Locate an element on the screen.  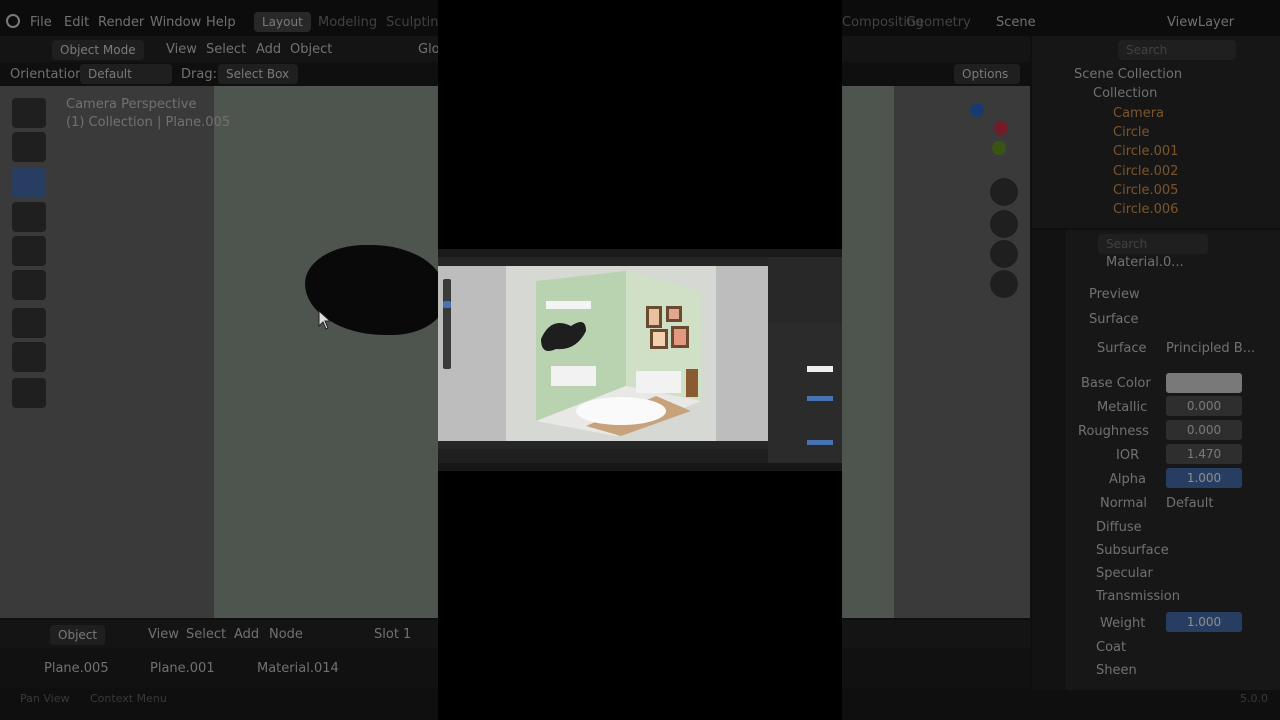
menu-window: Window is located at coordinates (175, 22).